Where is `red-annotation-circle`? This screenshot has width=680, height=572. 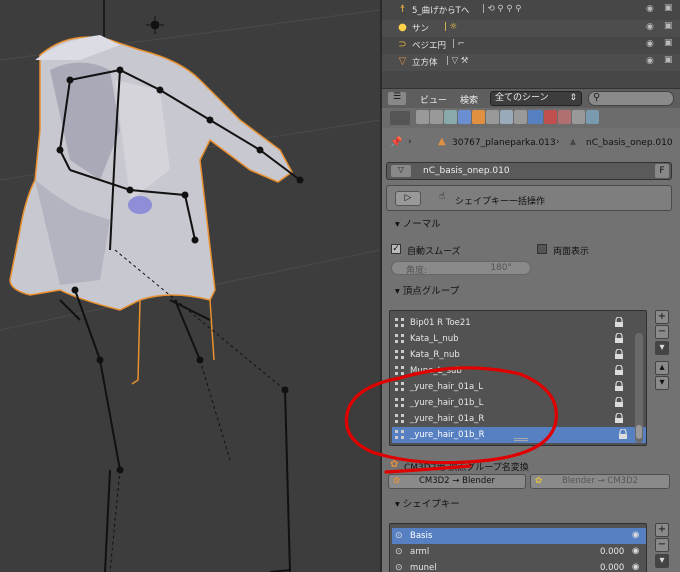
red-annotation-circle is located at coordinates (451, 415).